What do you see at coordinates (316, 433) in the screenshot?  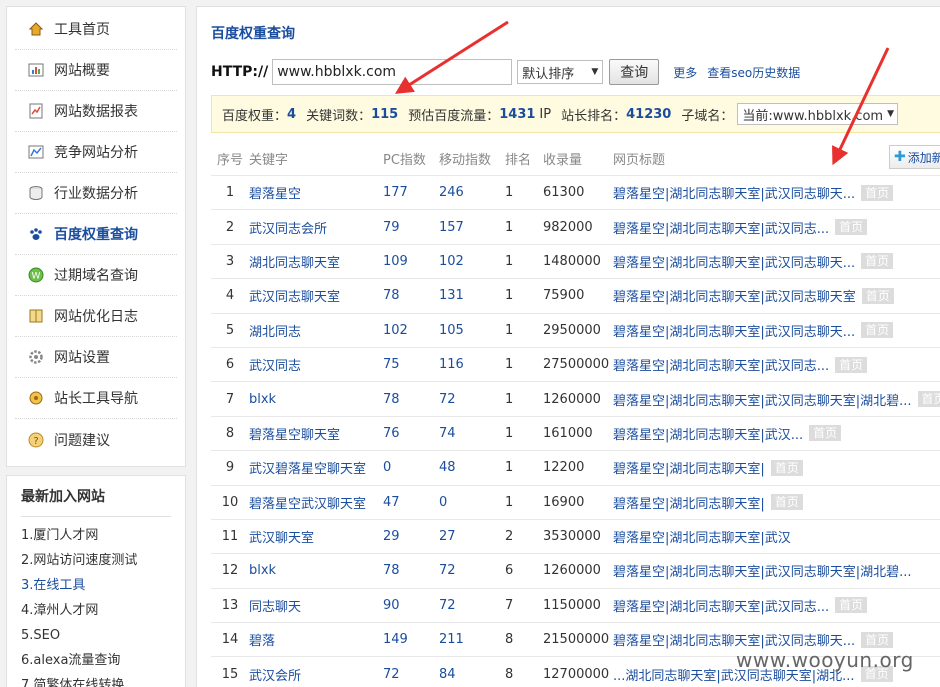 I see `cell-kw: 碧落星空聊天室` at bounding box center [316, 433].